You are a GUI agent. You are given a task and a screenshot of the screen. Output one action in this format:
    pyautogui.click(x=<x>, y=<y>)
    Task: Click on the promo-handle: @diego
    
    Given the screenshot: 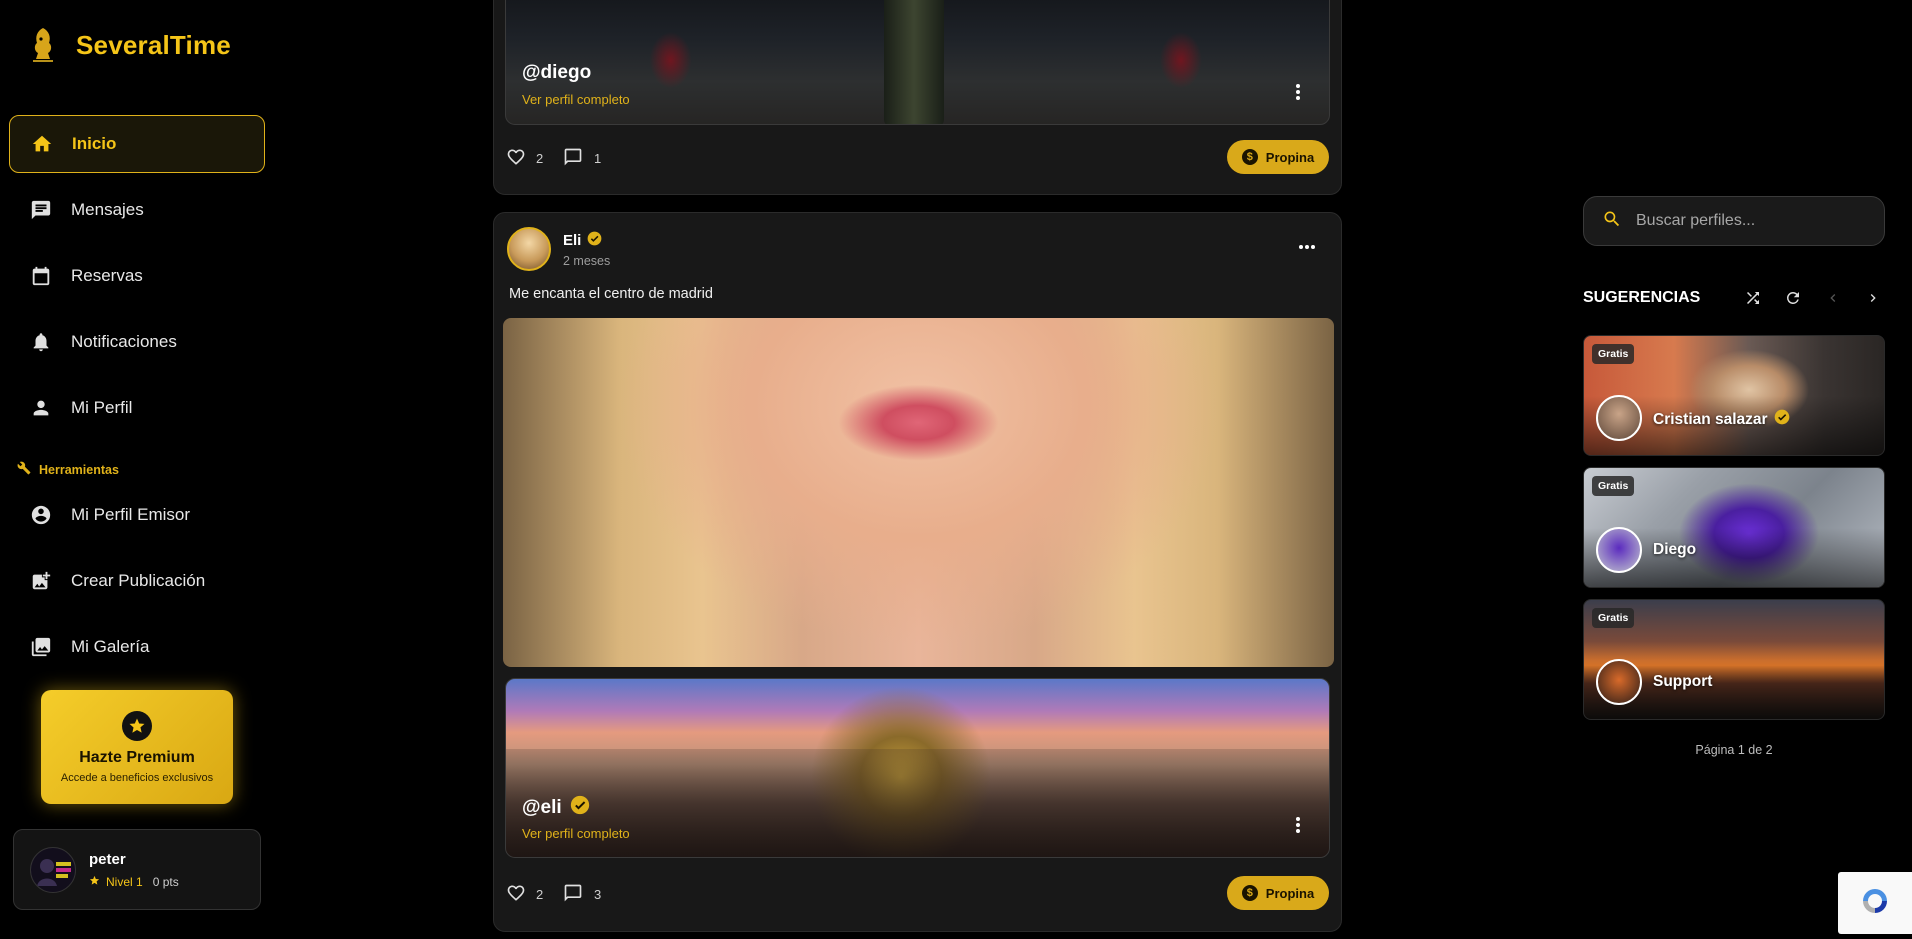 What is the action you would take?
    pyautogui.click(x=556, y=73)
    